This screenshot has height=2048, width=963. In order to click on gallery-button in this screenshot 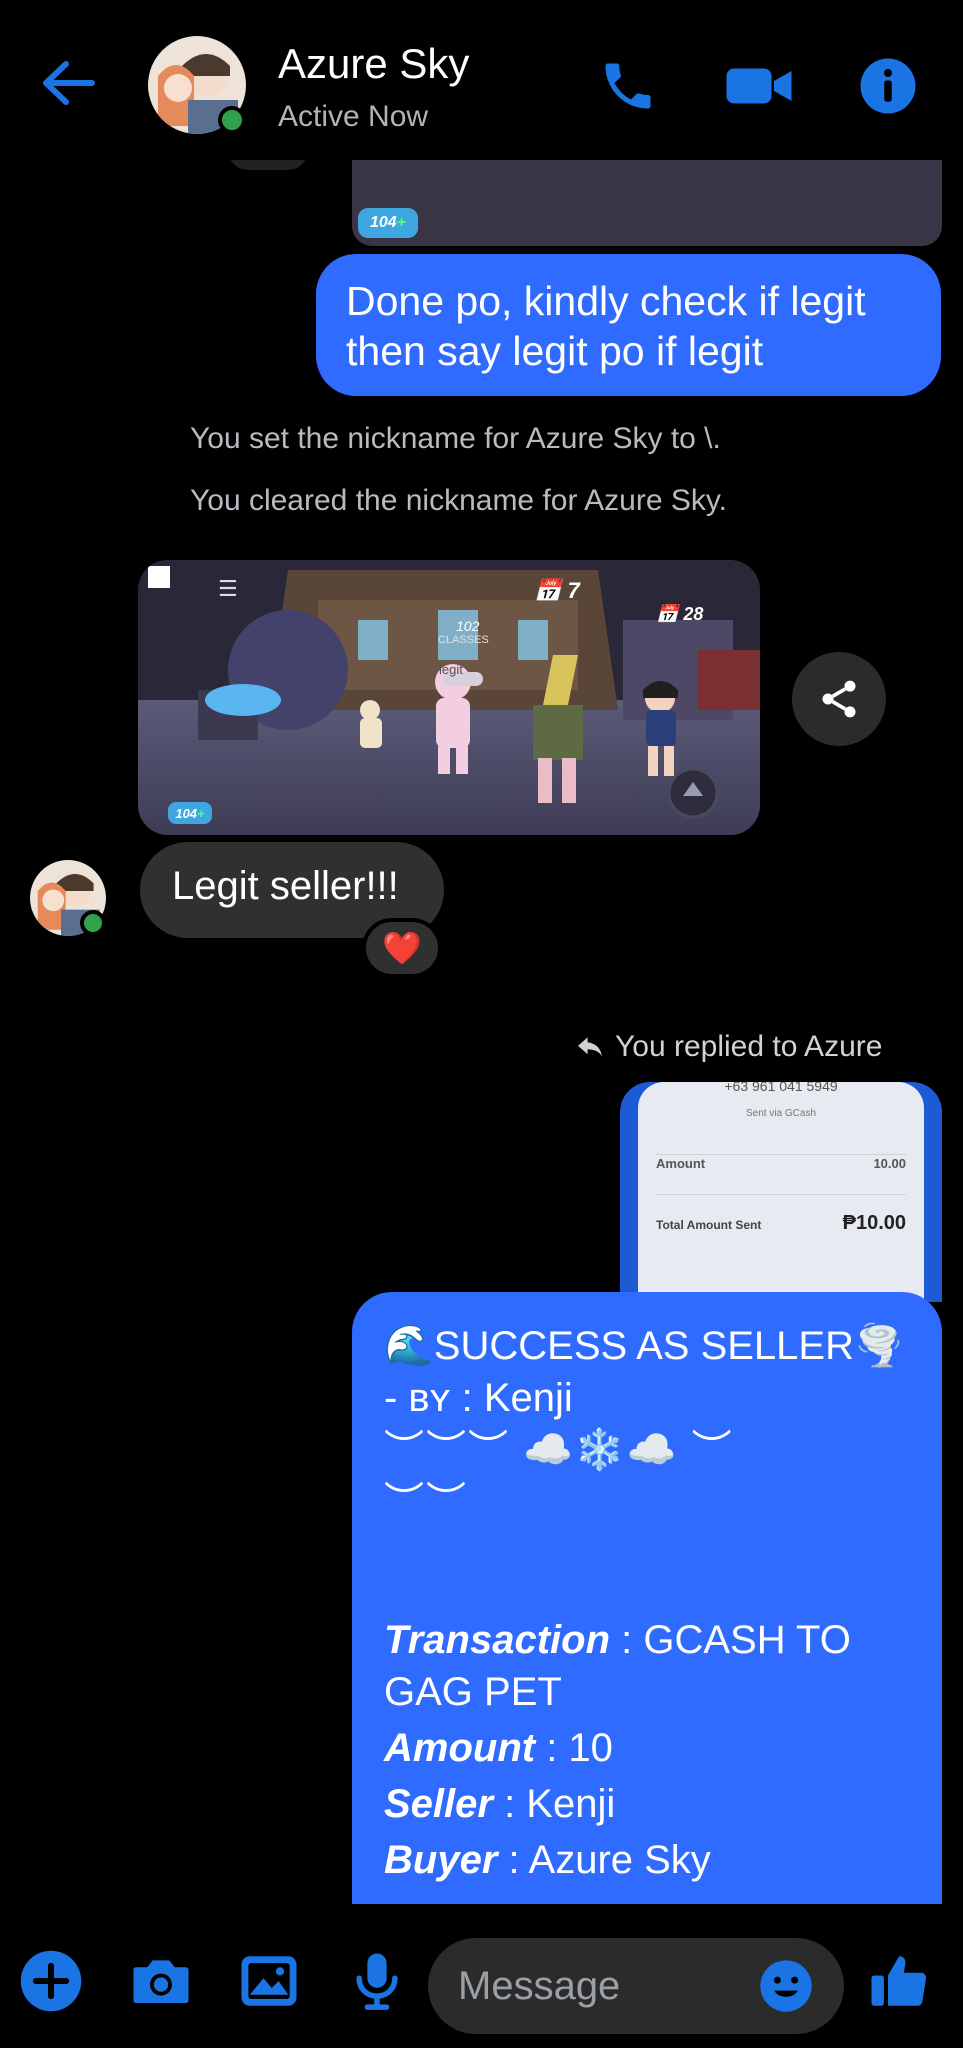, I will do `click(270, 1982)`.